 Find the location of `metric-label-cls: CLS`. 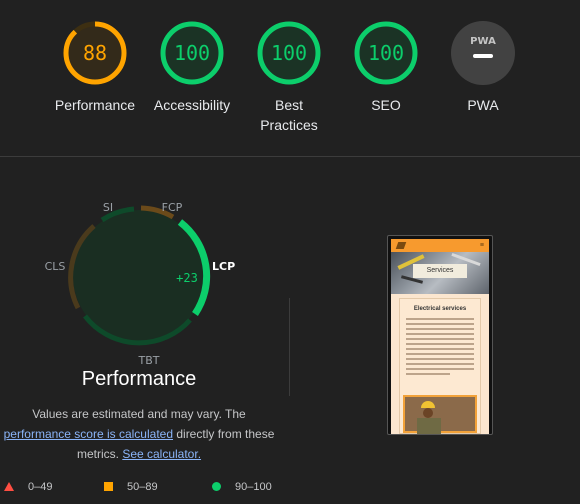

metric-label-cls: CLS is located at coordinates (55, 266).